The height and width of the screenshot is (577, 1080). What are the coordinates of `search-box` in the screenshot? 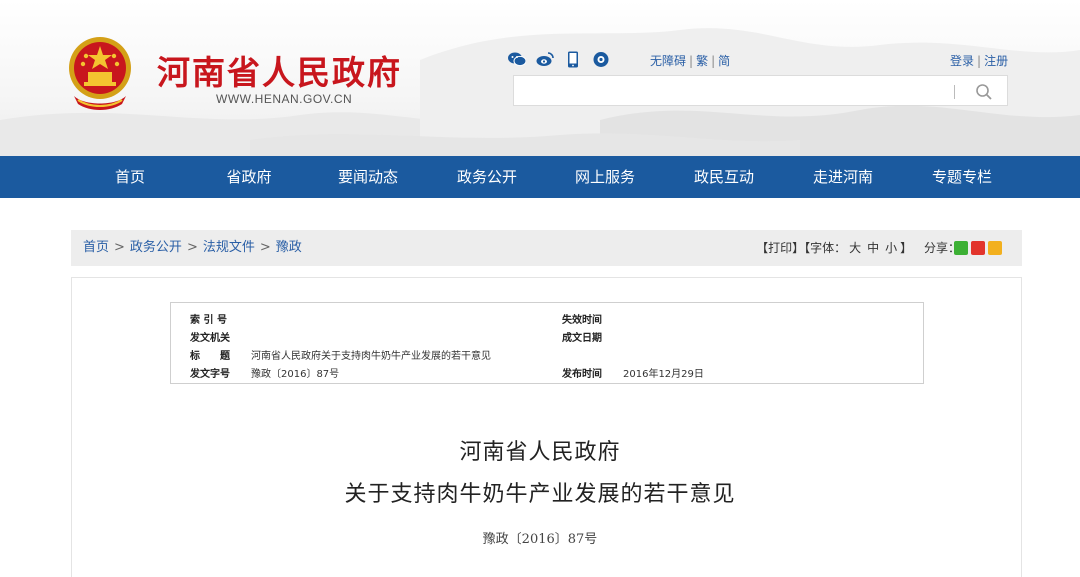 It's located at (760, 90).